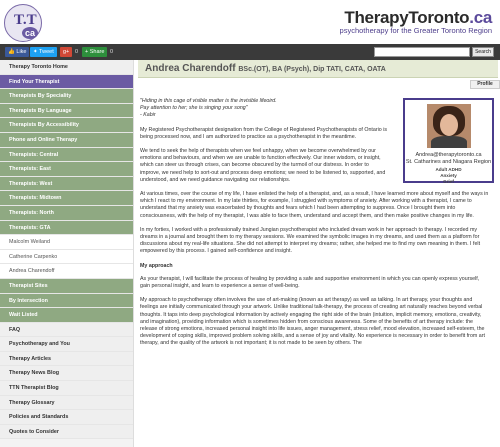 The height and width of the screenshot is (447, 500). What do you see at coordinates (448, 175) in the screenshot?
I see `specialty: Anxiety` at bounding box center [448, 175].